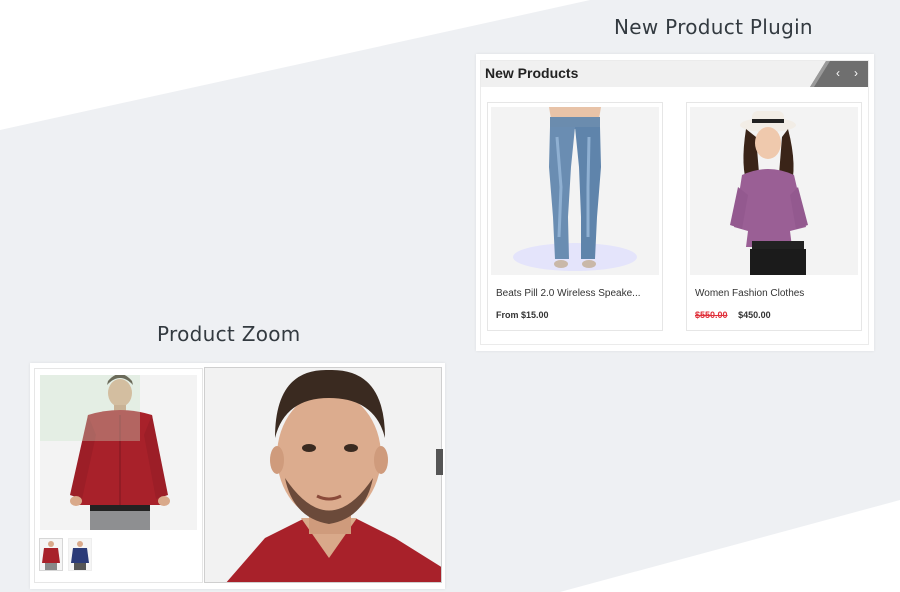 Image resolution: width=900 pixels, height=592 pixels. What do you see at coordinates (229, 334) in the screenshot?
I see `product-zoom-title: Product Zoom` at bounding box center [229, 334].